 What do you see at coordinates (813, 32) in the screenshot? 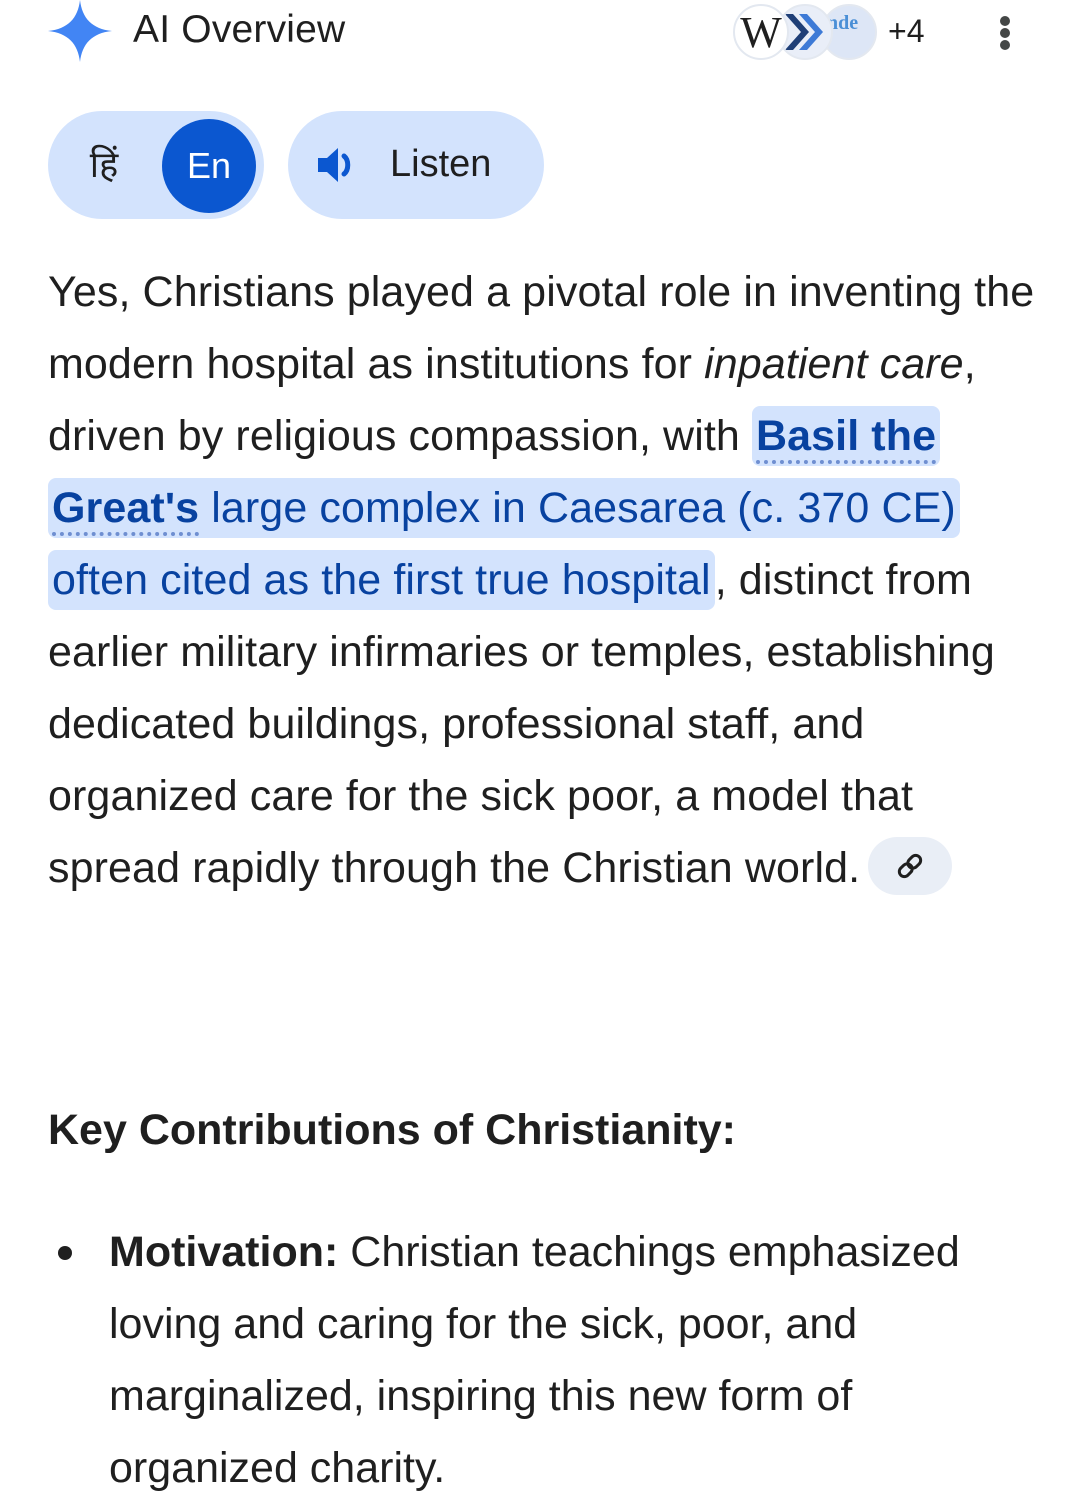
I see `source-avatars: W nde` at bounding box center [813, 32].